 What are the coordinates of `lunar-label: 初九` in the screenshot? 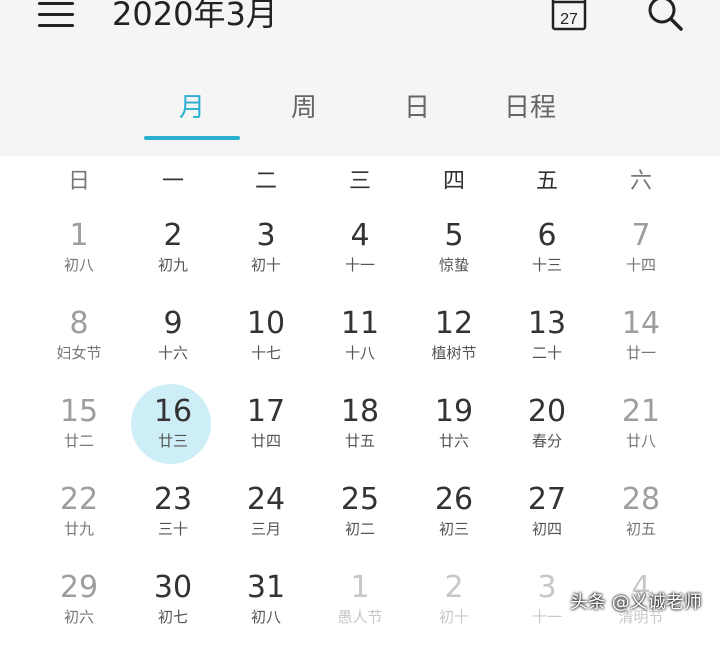 It's located at (172, 265).